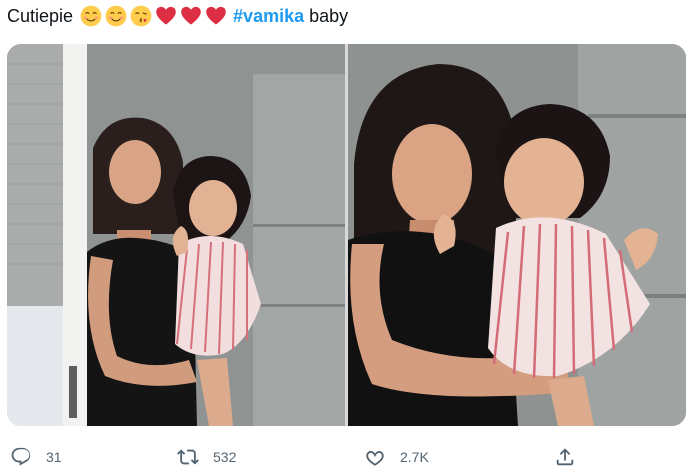  What do you see at coordinates (141, 16) in the screenshot?
I see `kiss-emoji-icon` at bounding box center [141, 16].